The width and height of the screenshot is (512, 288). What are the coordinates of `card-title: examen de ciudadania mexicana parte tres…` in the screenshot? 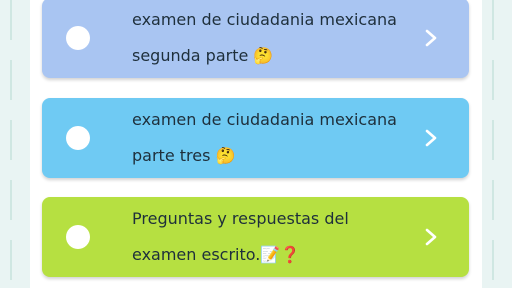 It's located at (282, 138).